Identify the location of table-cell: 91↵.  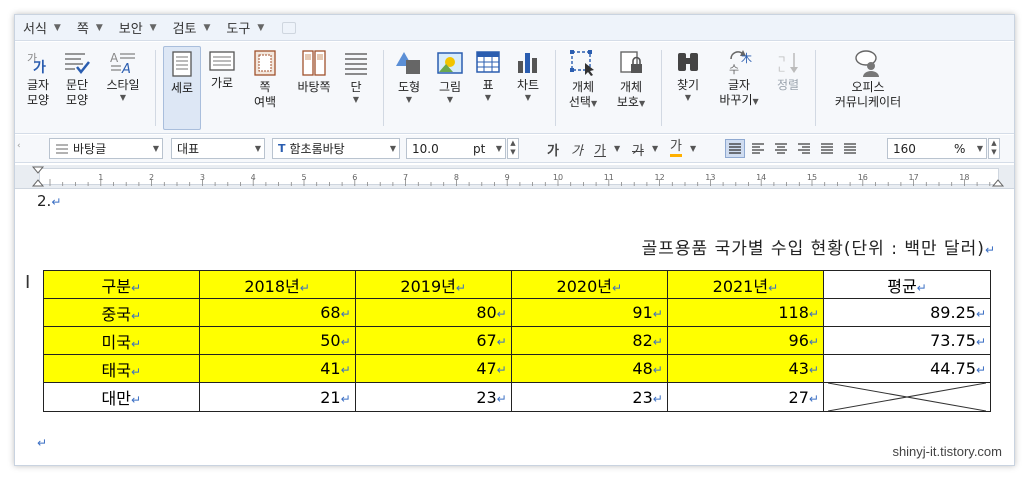
(589, 312).